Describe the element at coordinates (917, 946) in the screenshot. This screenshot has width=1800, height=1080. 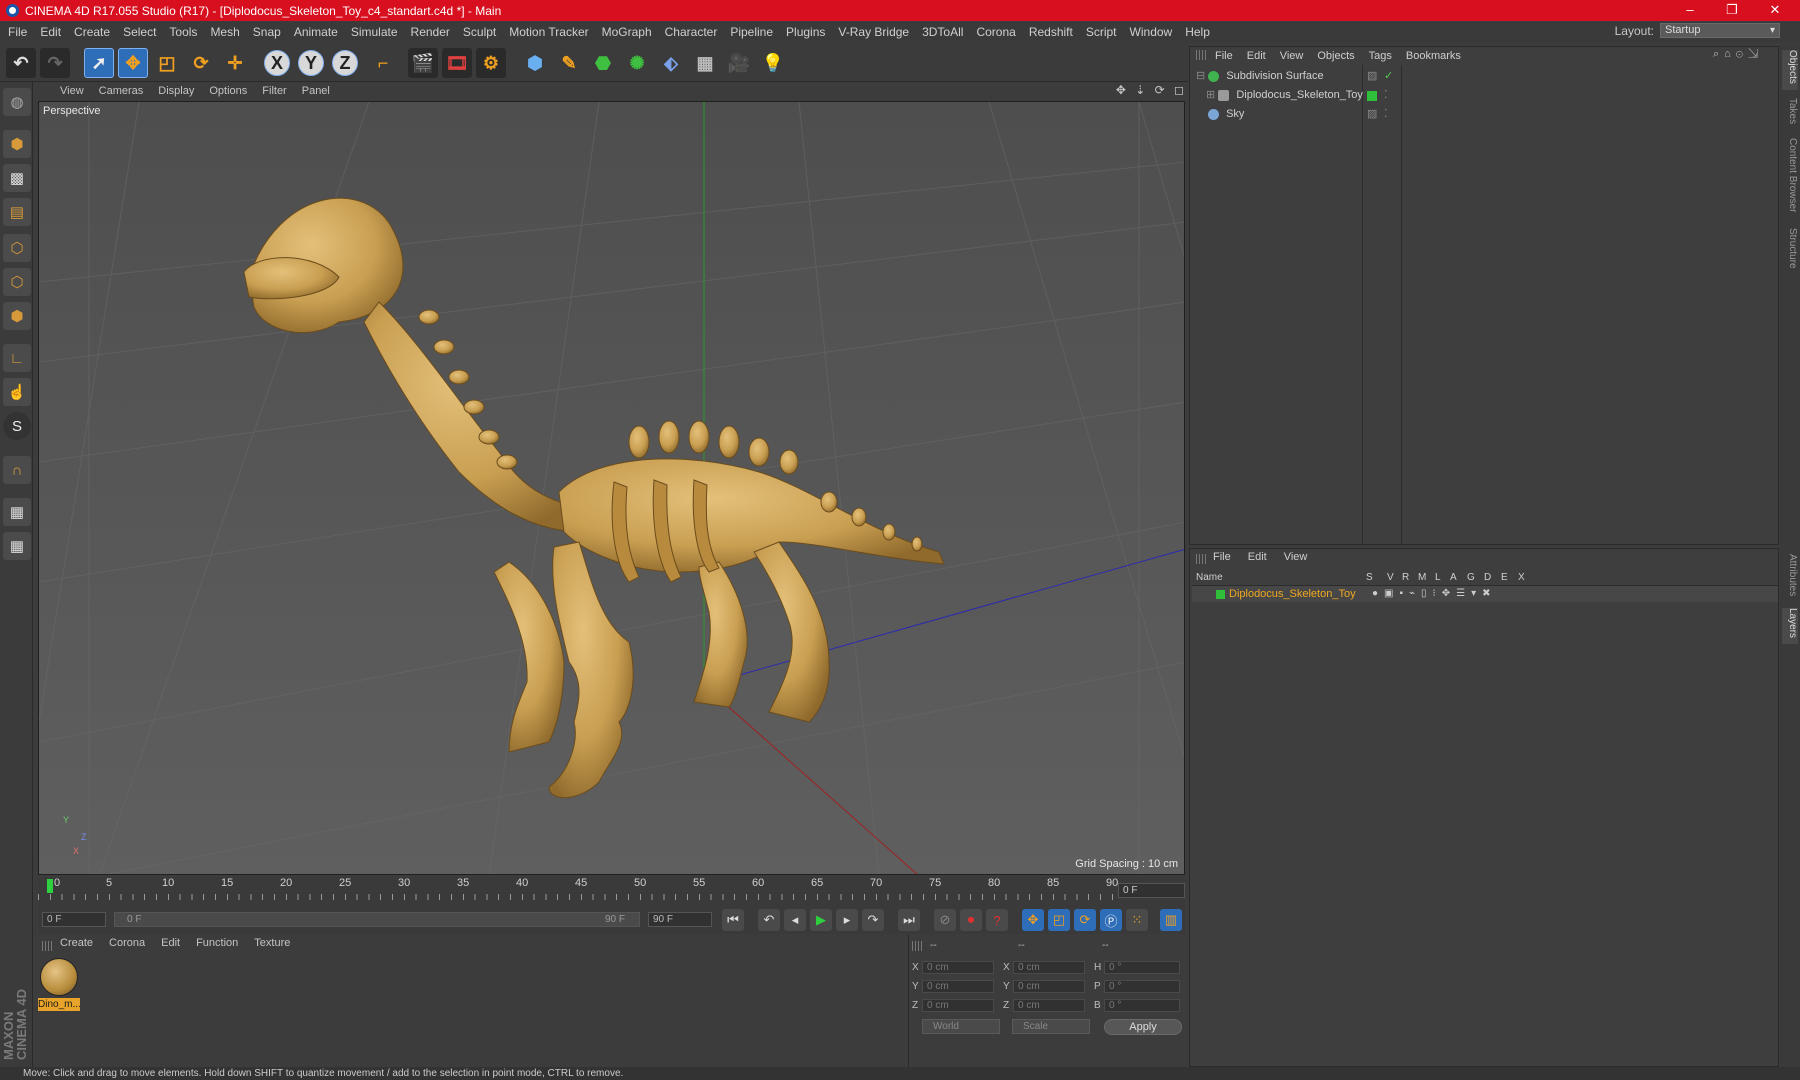
I see `coordinates-panel-grip-icon` at that location.